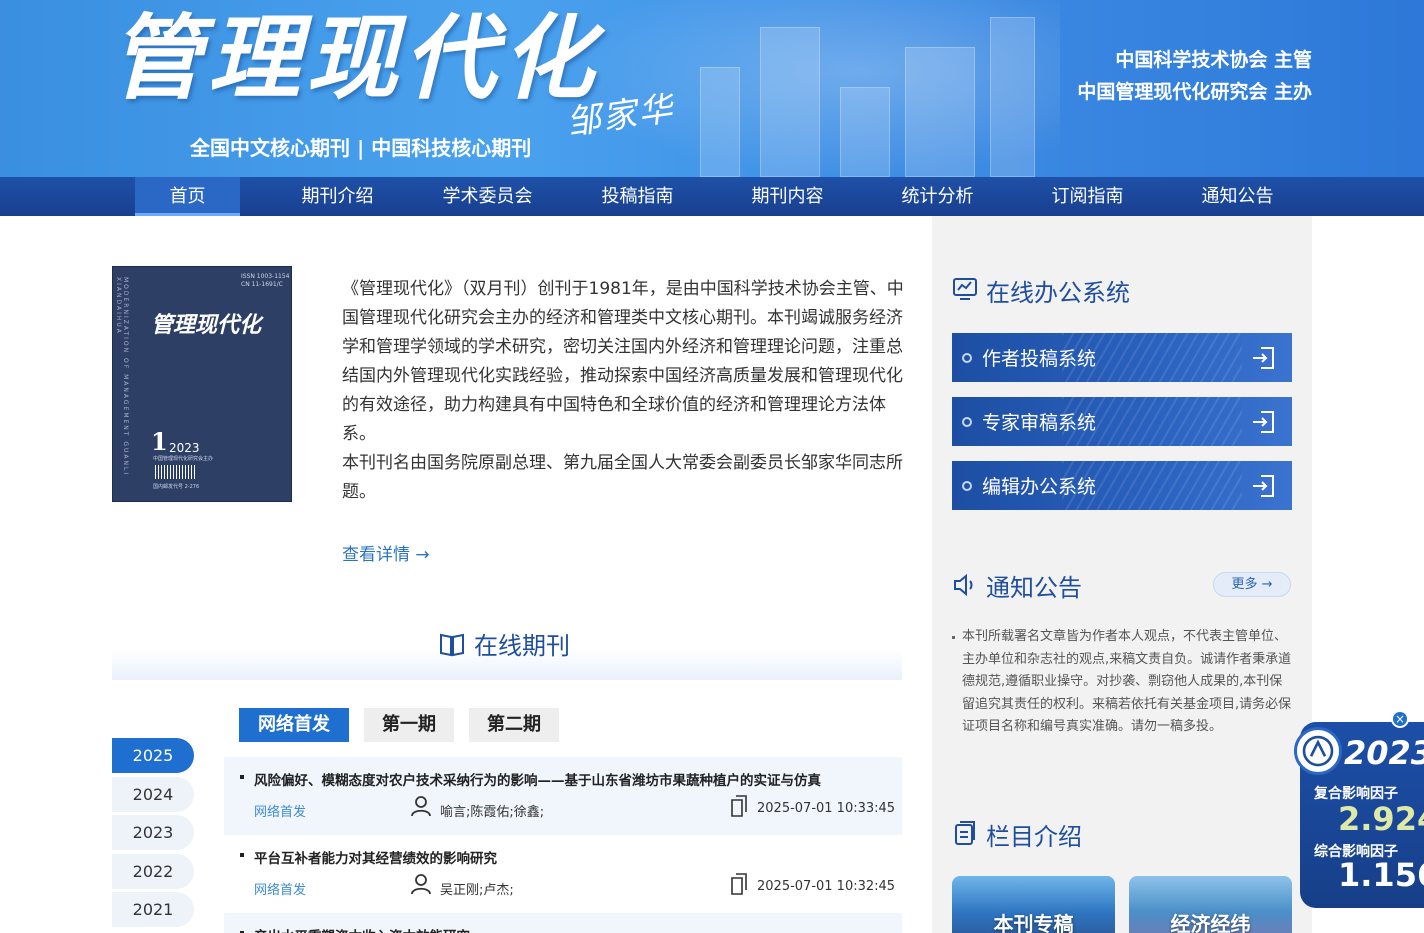 The width and height of the screenshot is (1424, 933). Describe the element at coordinates (522, 646) in the screenshot. I see `online-journal-title: 在线期刊` at that location.